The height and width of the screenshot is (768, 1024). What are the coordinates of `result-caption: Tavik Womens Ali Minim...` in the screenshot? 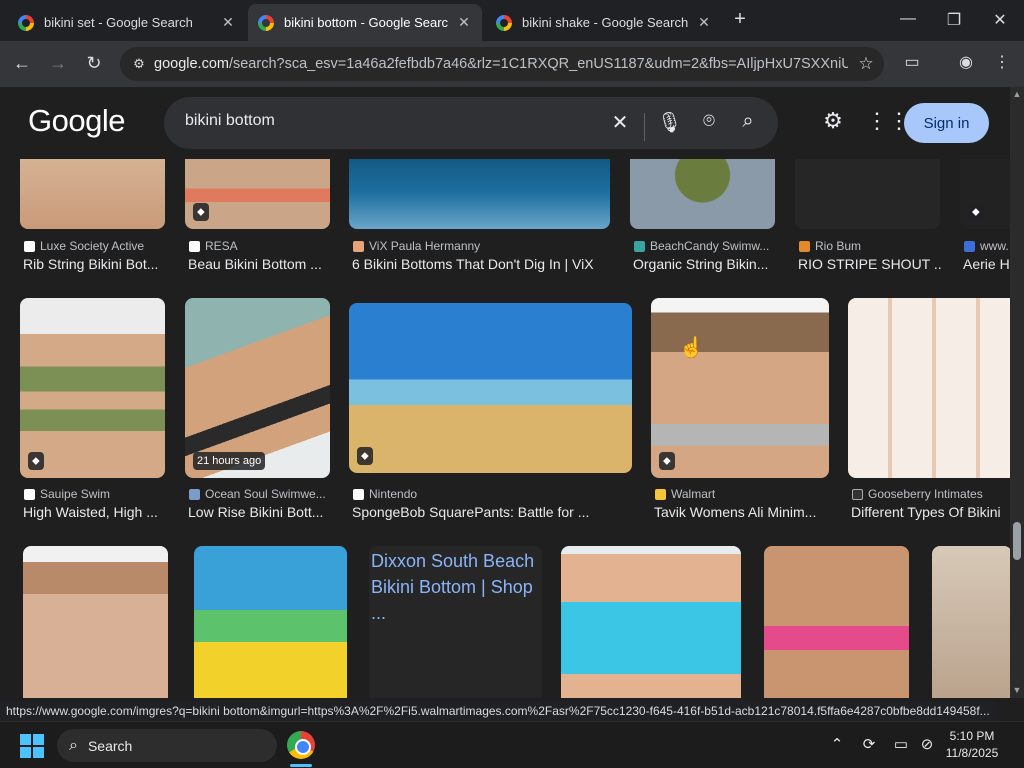 It's located at (742, 512).